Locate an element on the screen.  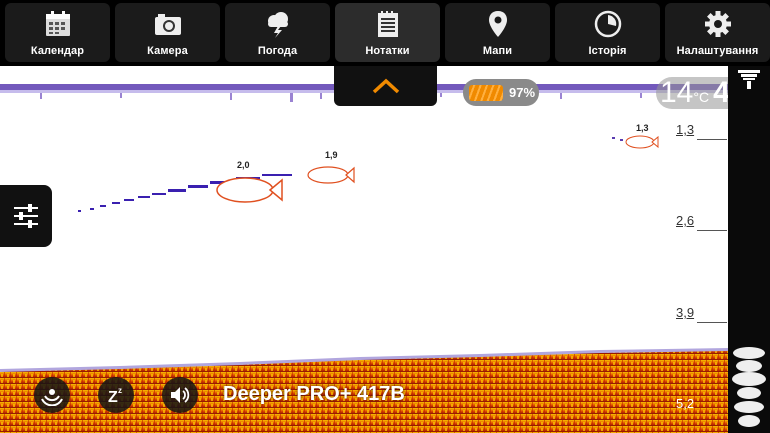
sound-button is located at coordinates (180, 395).